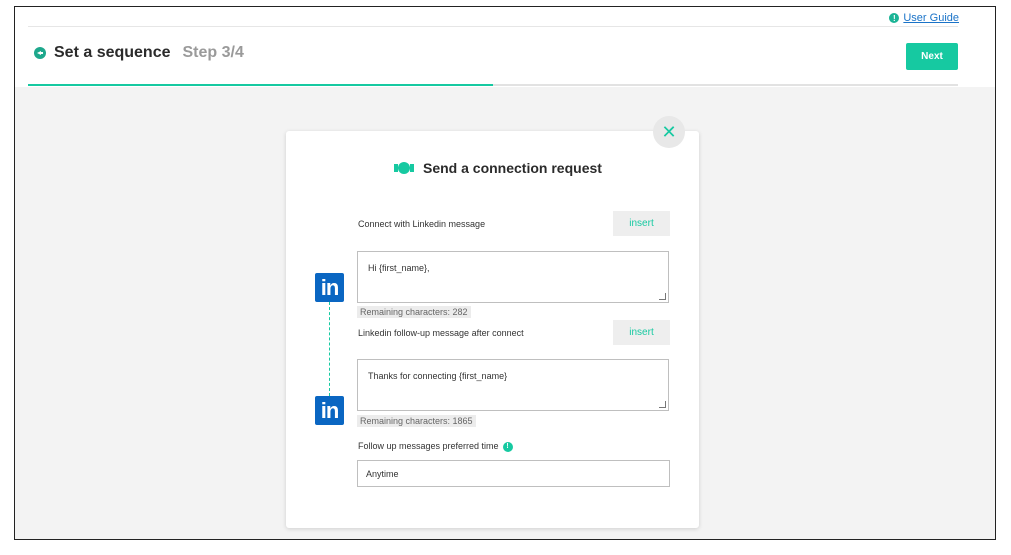 The width and height of the screenshot is (1011, 555). What do you see at coordinates (382, 474) in the screenshot?
I see `preferred-time-value: Anytime` at bounding box center [382, 474].